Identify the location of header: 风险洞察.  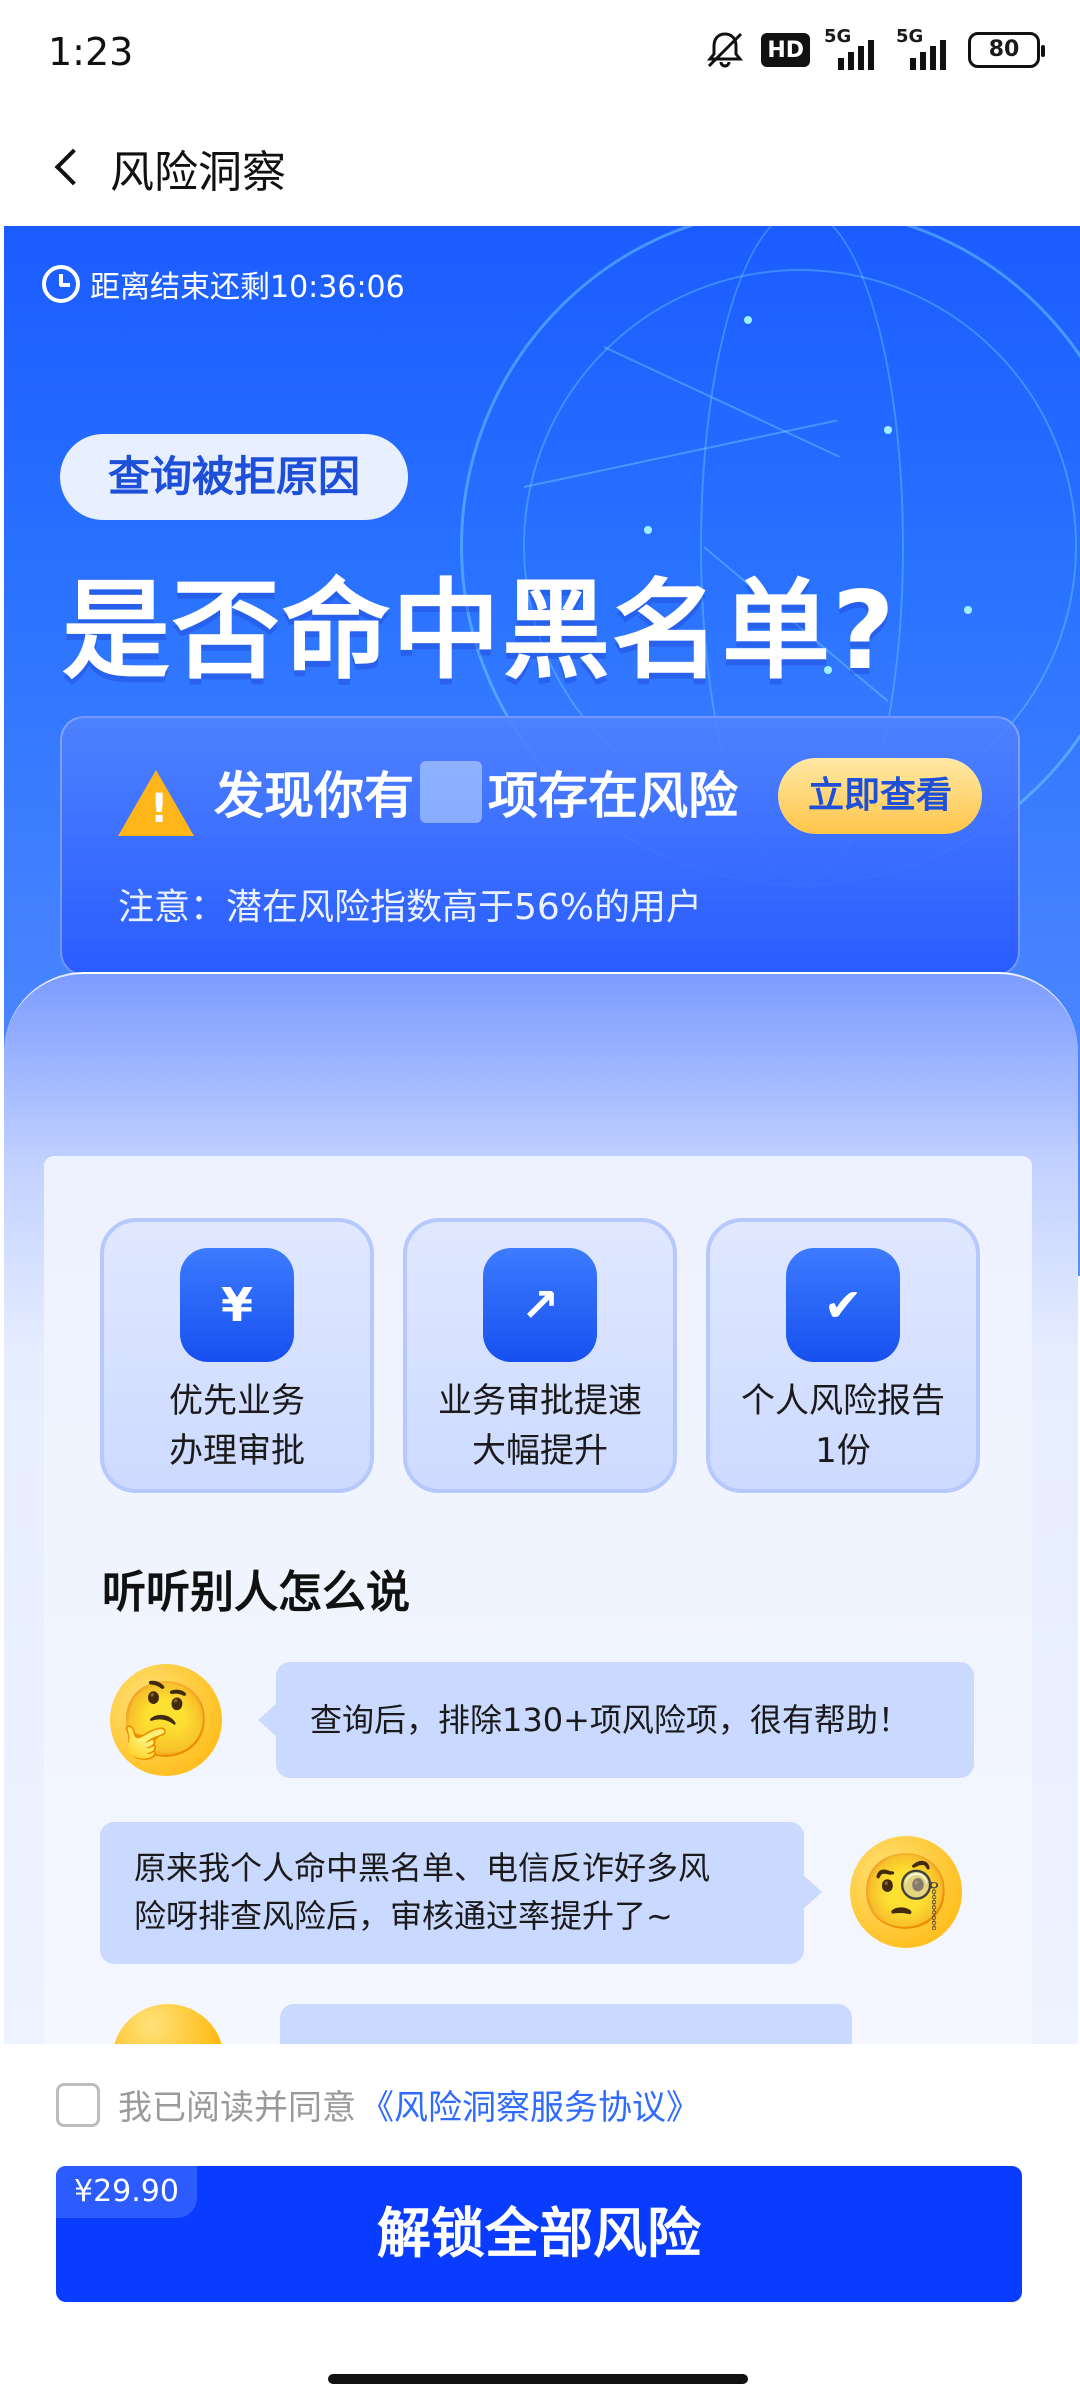
(540, 166).